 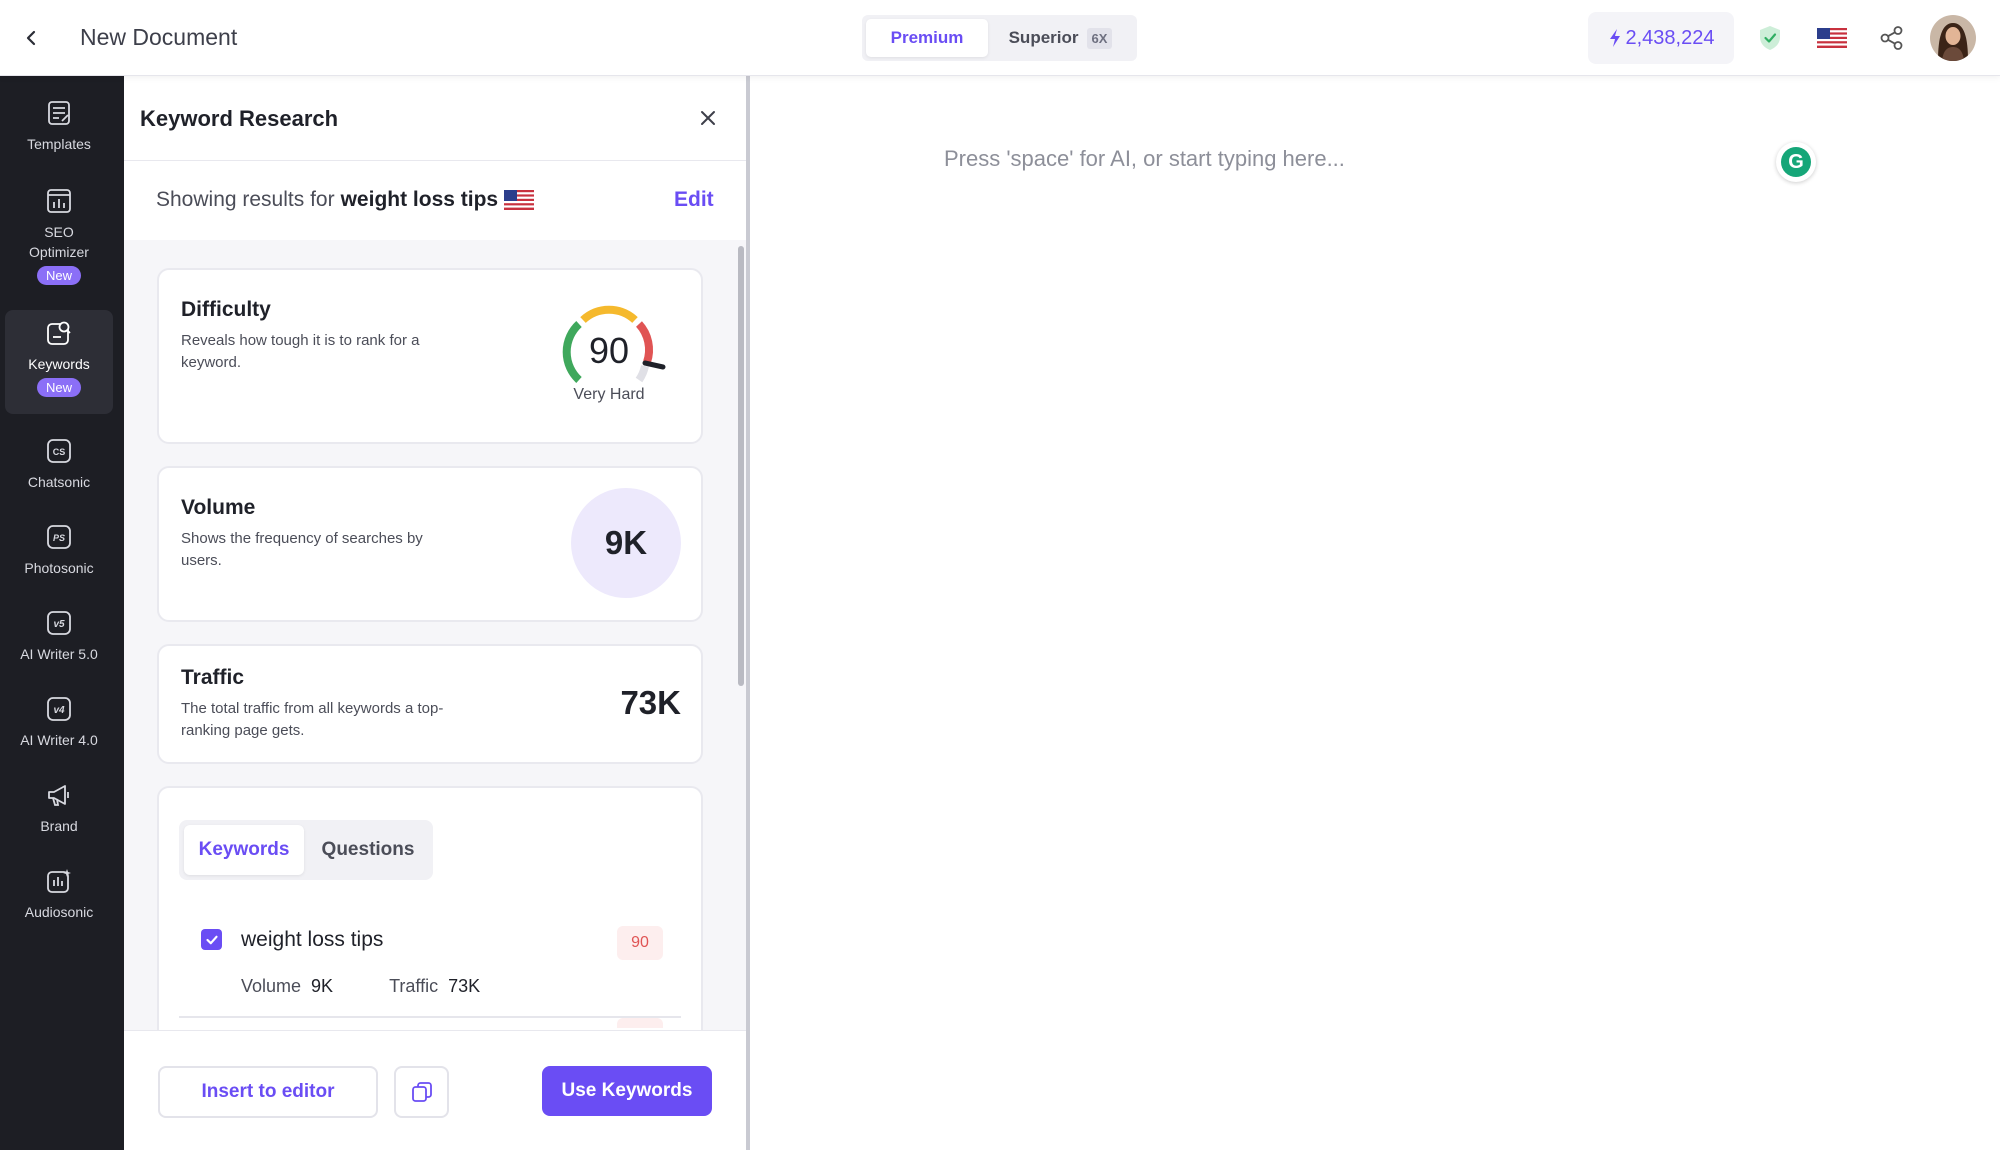 I want to click on sidebar-item-label: Keywords, so click(x=59, y=364).